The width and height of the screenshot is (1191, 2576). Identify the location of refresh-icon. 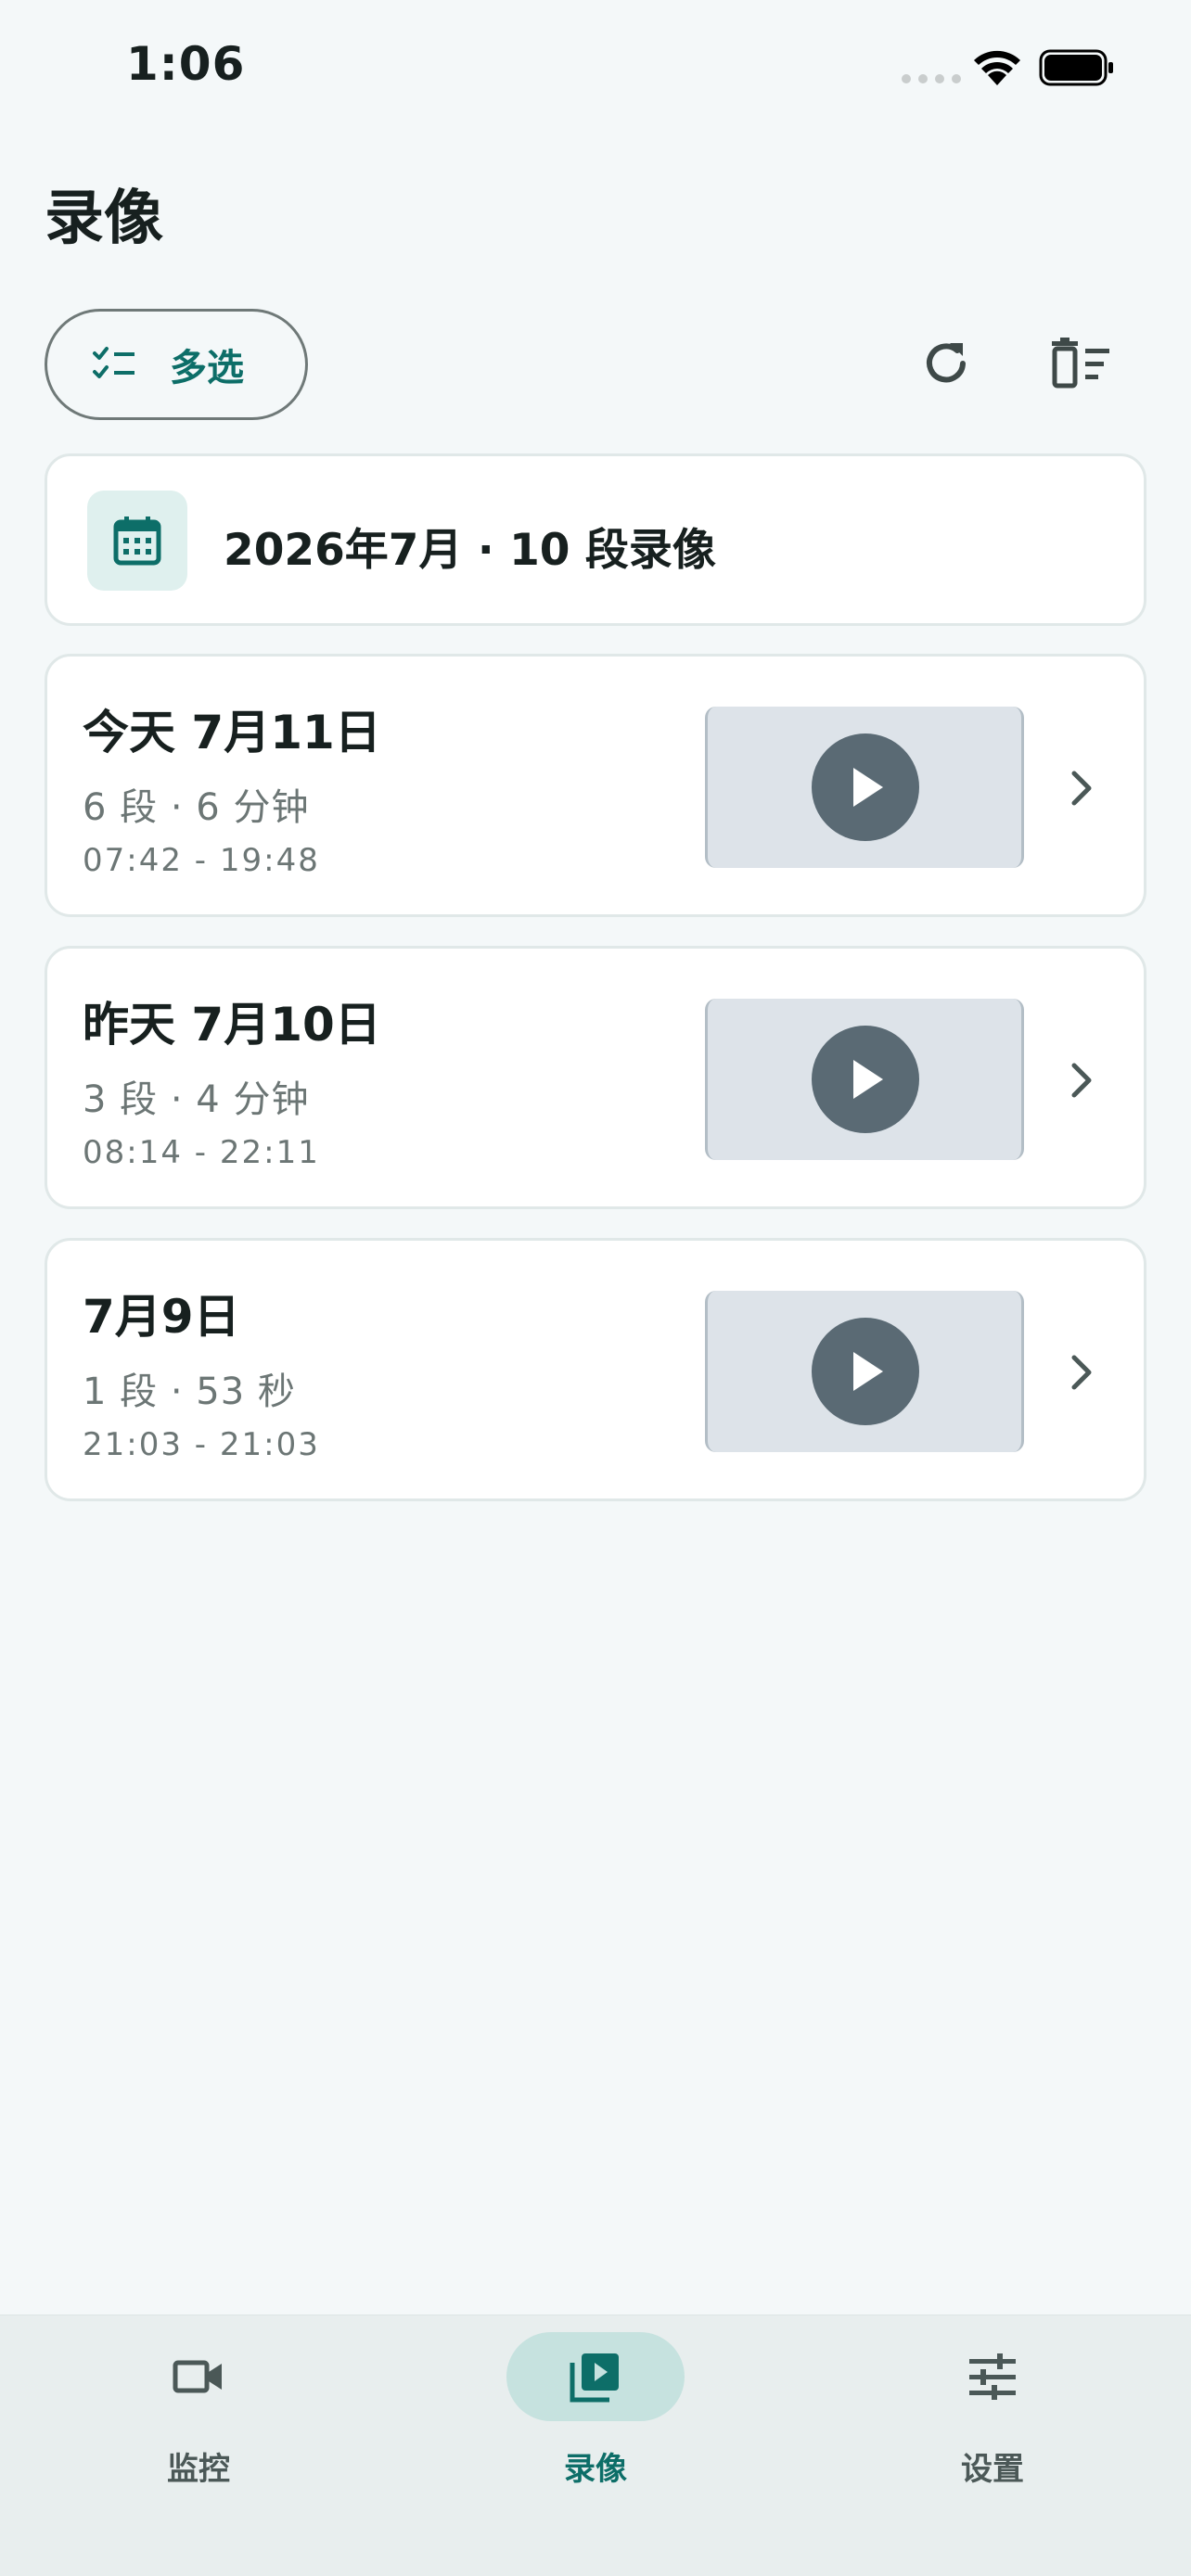
(946, 363).